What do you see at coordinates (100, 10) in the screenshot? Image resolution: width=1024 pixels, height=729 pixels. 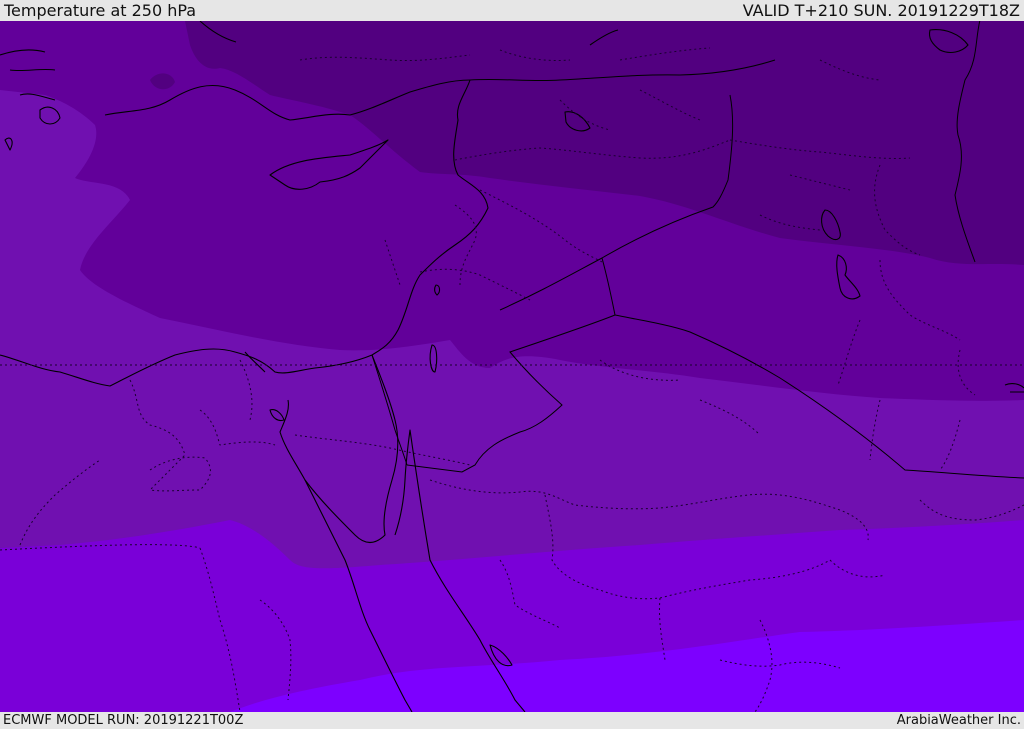 I see `map-title: Temperature at 250 hPa` at bounding box center [100, 10].